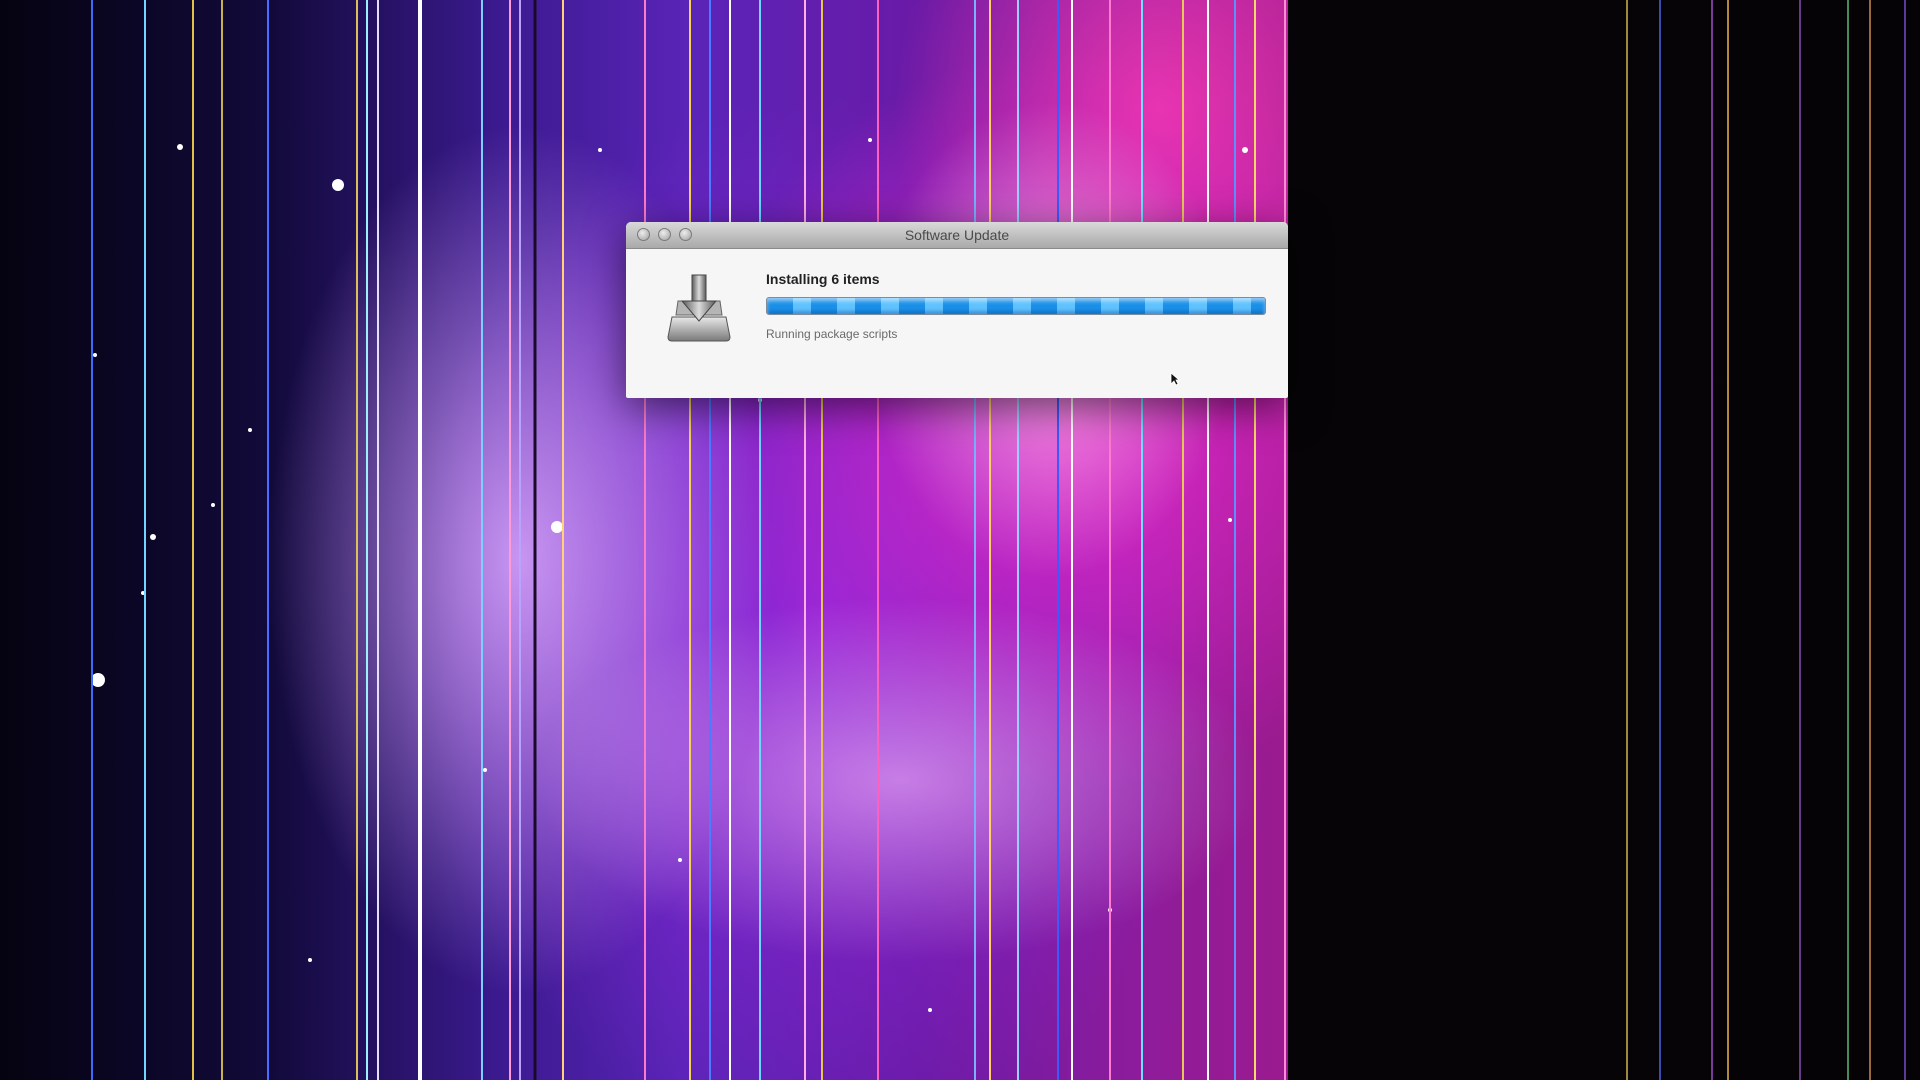  I want to click on progress-fill, so click(1016, 306).